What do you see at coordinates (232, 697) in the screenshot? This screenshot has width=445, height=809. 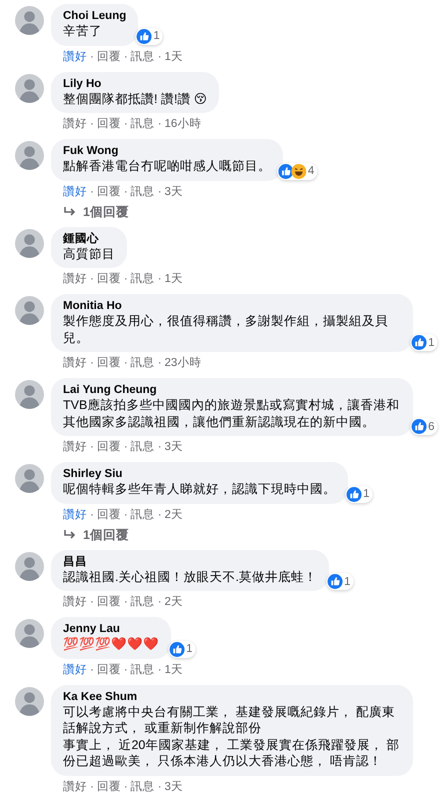 I see `commenter-name: Ka Kee Shum` at bounding box center [232, 697].